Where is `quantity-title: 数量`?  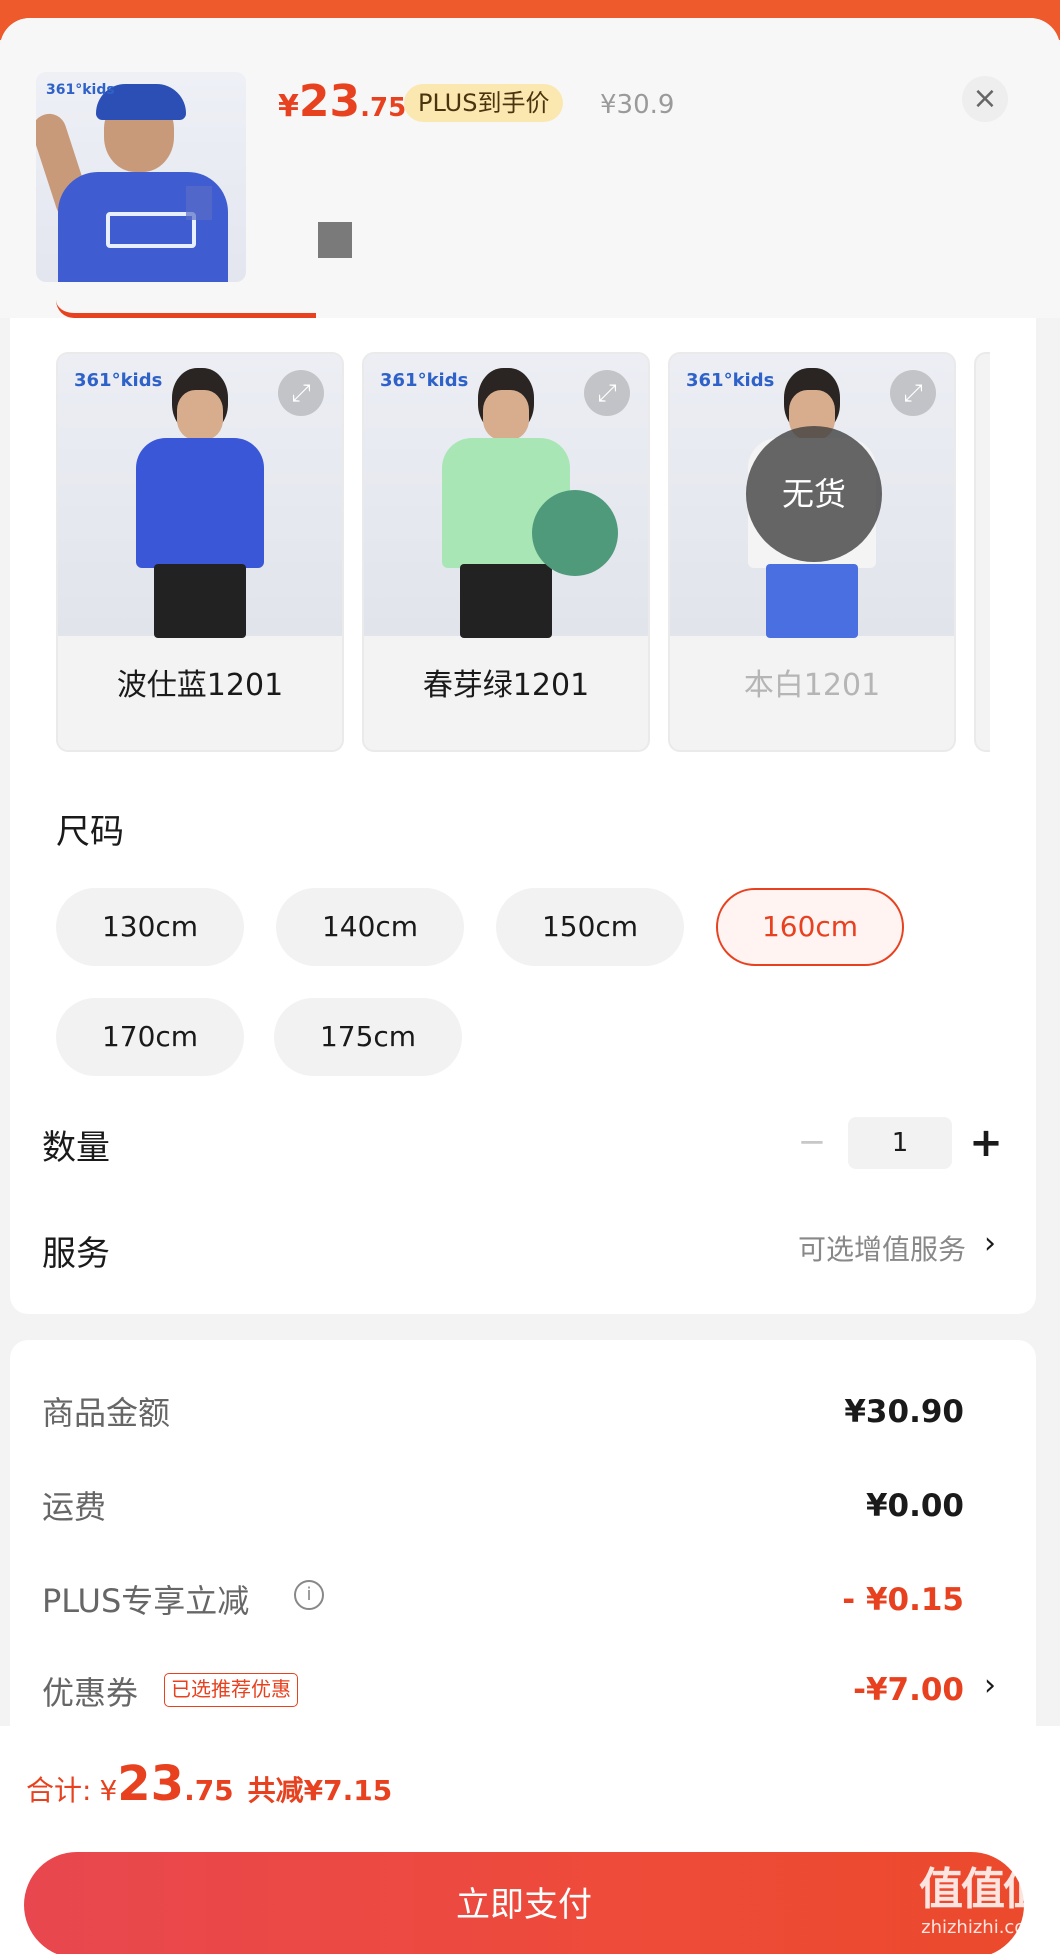 quantity-title: 数量 is located at coordinates (76, 1148).